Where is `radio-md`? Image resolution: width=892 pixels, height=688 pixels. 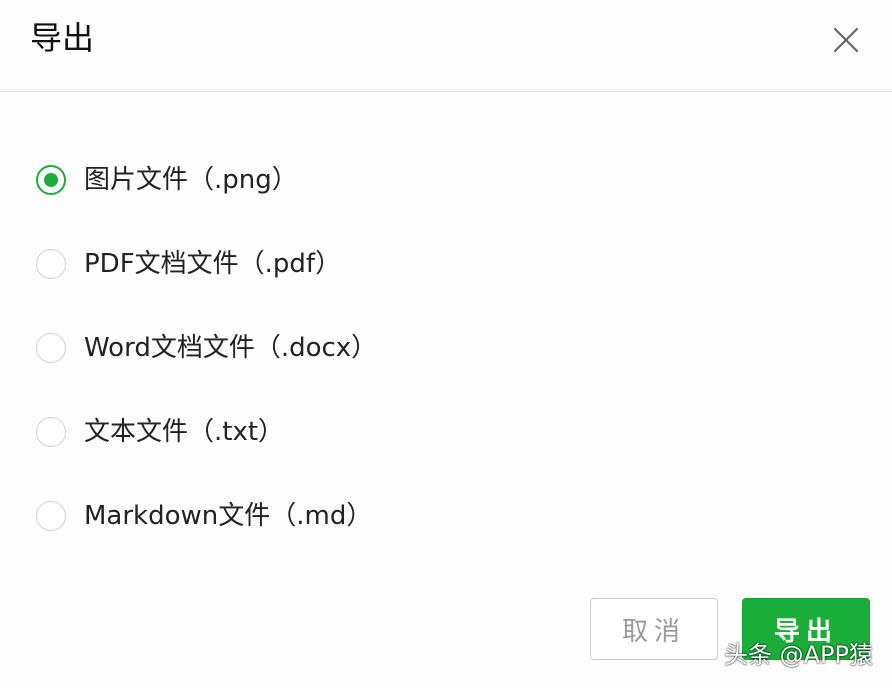 radio-md is located at coordinates (51, 516).